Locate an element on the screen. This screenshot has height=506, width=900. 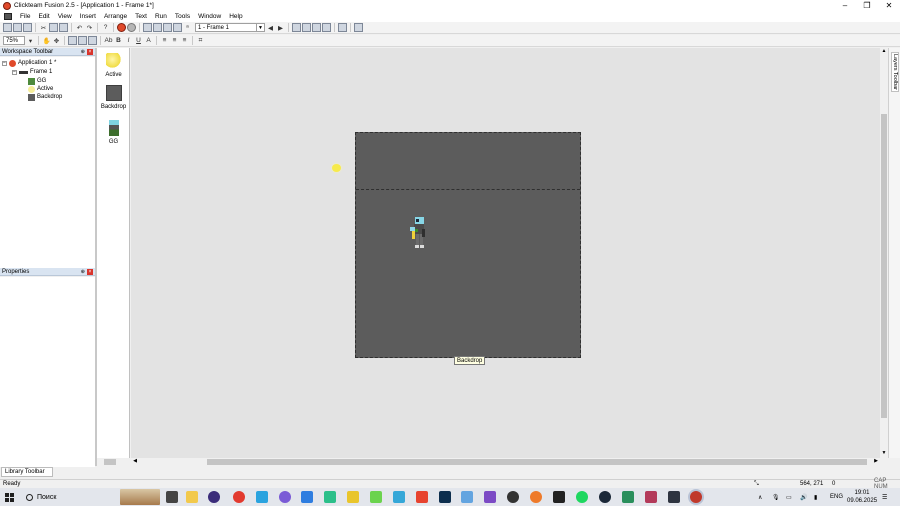
open-file-icon is located at coordinates (17, 27).